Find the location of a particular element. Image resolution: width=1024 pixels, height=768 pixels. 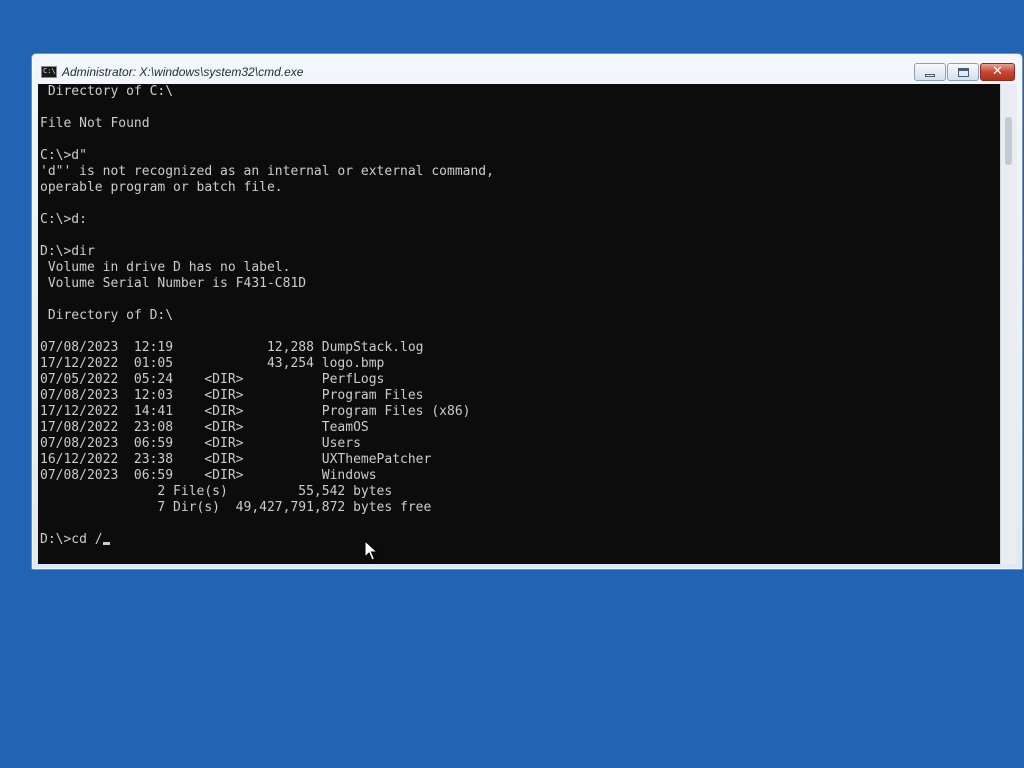

close-icon: ✕ is located at coordinates (997, 71).